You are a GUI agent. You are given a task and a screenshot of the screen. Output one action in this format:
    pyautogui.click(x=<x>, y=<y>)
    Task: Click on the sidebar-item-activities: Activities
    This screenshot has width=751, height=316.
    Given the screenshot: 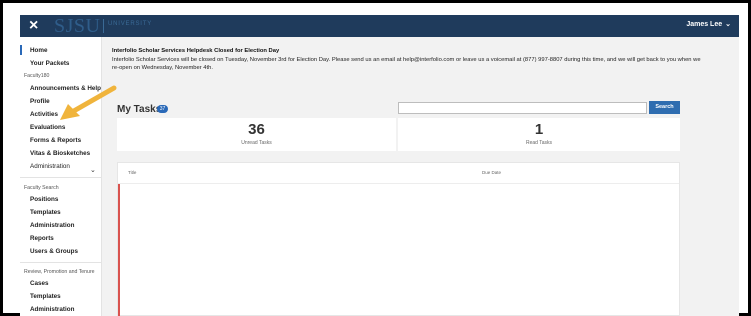 What is the action you would take?
    pyautogui.click(x=44, y=114)
    